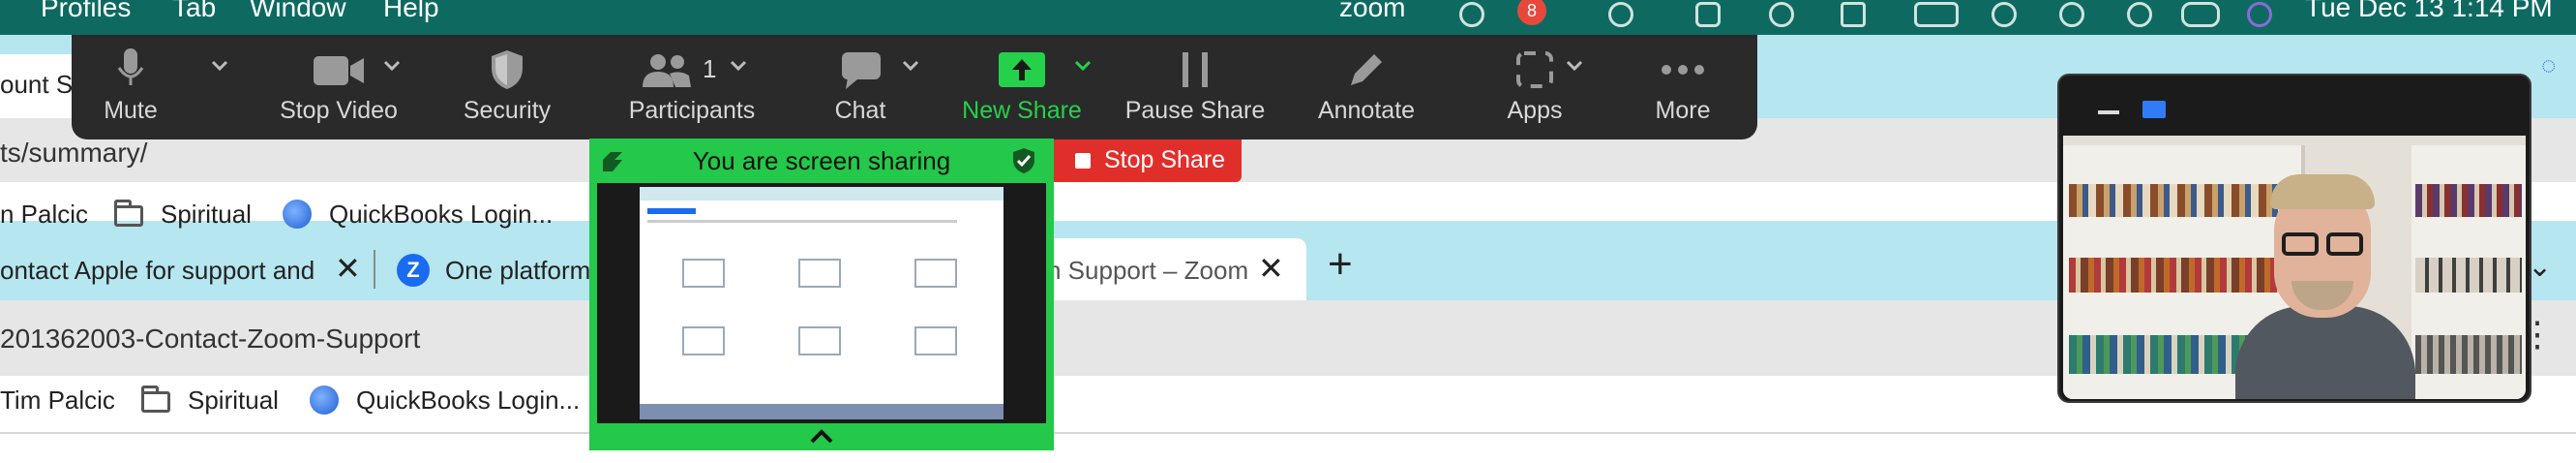 The image size is (2576, 463). Describe the element at coordinates (667, 70) in the screenshot. I see `participants-icon` at that location.